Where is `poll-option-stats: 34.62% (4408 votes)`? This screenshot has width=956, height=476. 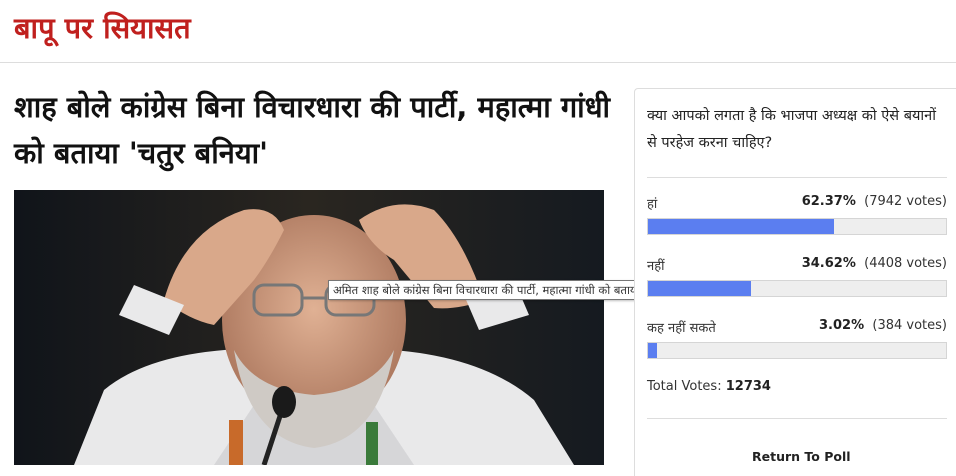 poll-option-stats: 34.62% (4408 votes) is located at coordinates (874, 263).